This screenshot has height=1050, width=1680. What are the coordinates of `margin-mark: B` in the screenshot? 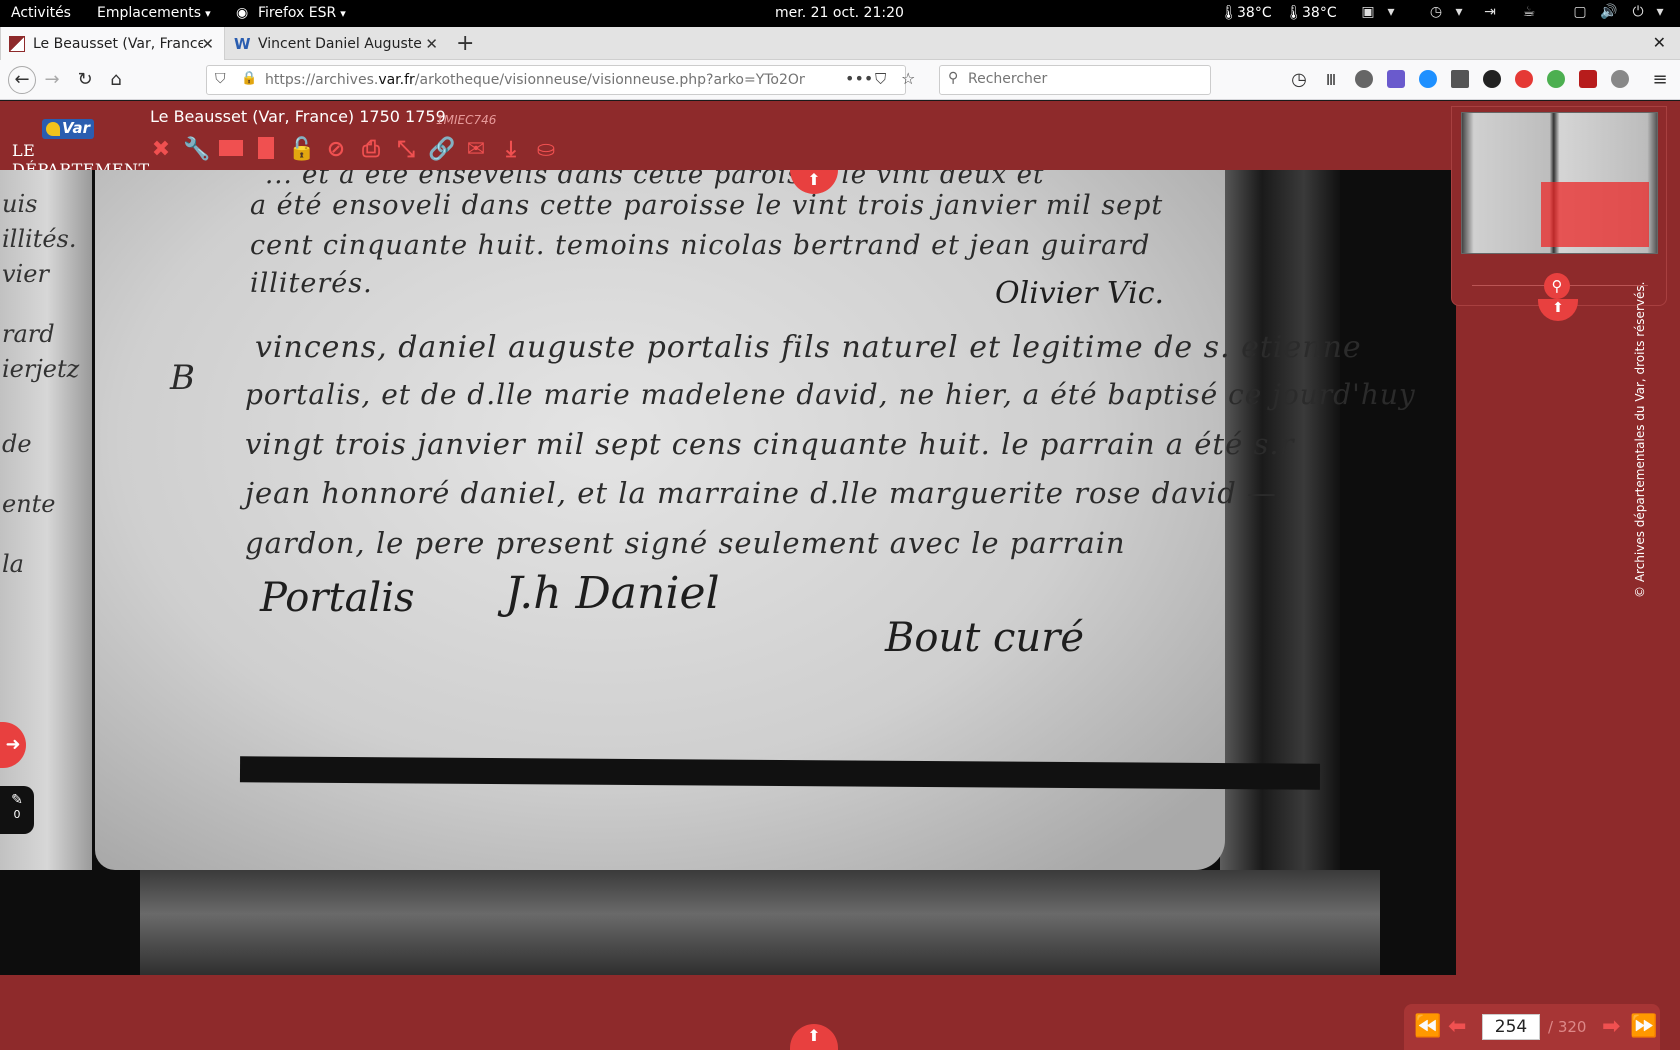 It's located at (183, 378).